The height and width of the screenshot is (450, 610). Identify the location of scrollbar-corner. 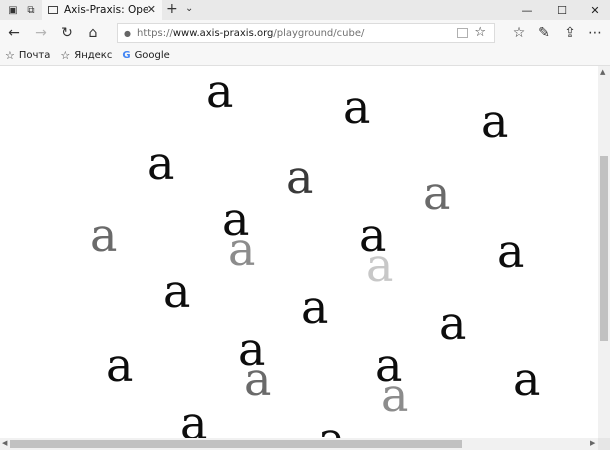
(604, 444).